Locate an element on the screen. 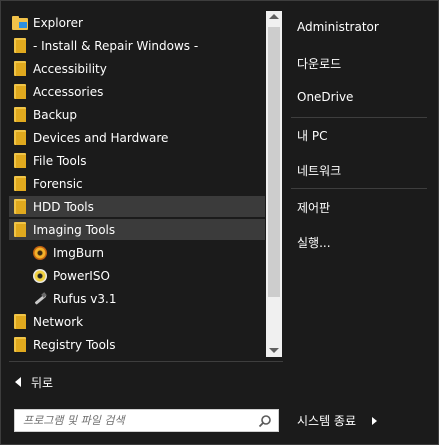  search-icon is located at coordinates (265, 421).